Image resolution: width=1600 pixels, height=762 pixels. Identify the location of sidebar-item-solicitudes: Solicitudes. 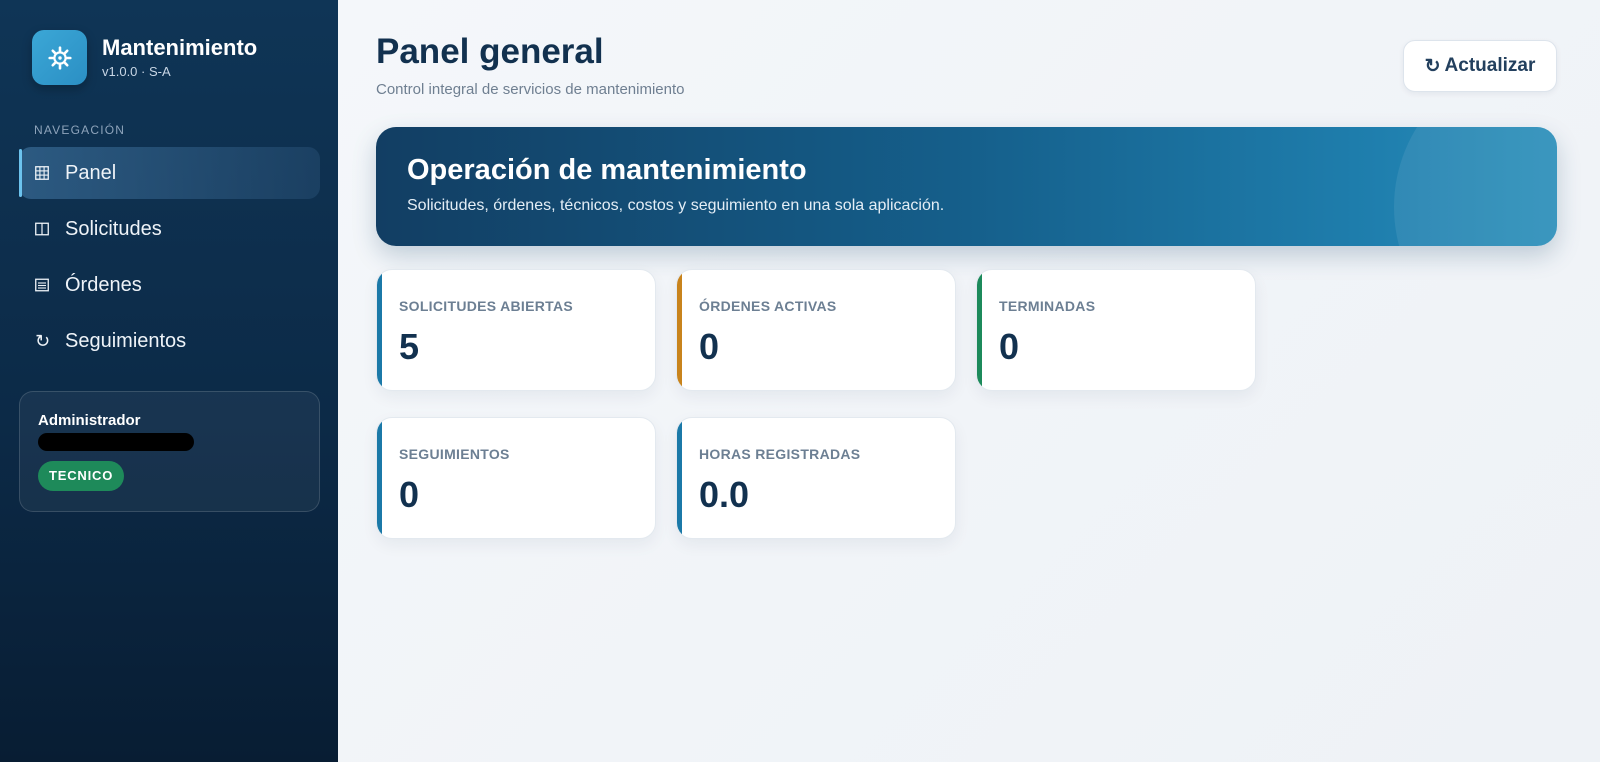
(169, 229).